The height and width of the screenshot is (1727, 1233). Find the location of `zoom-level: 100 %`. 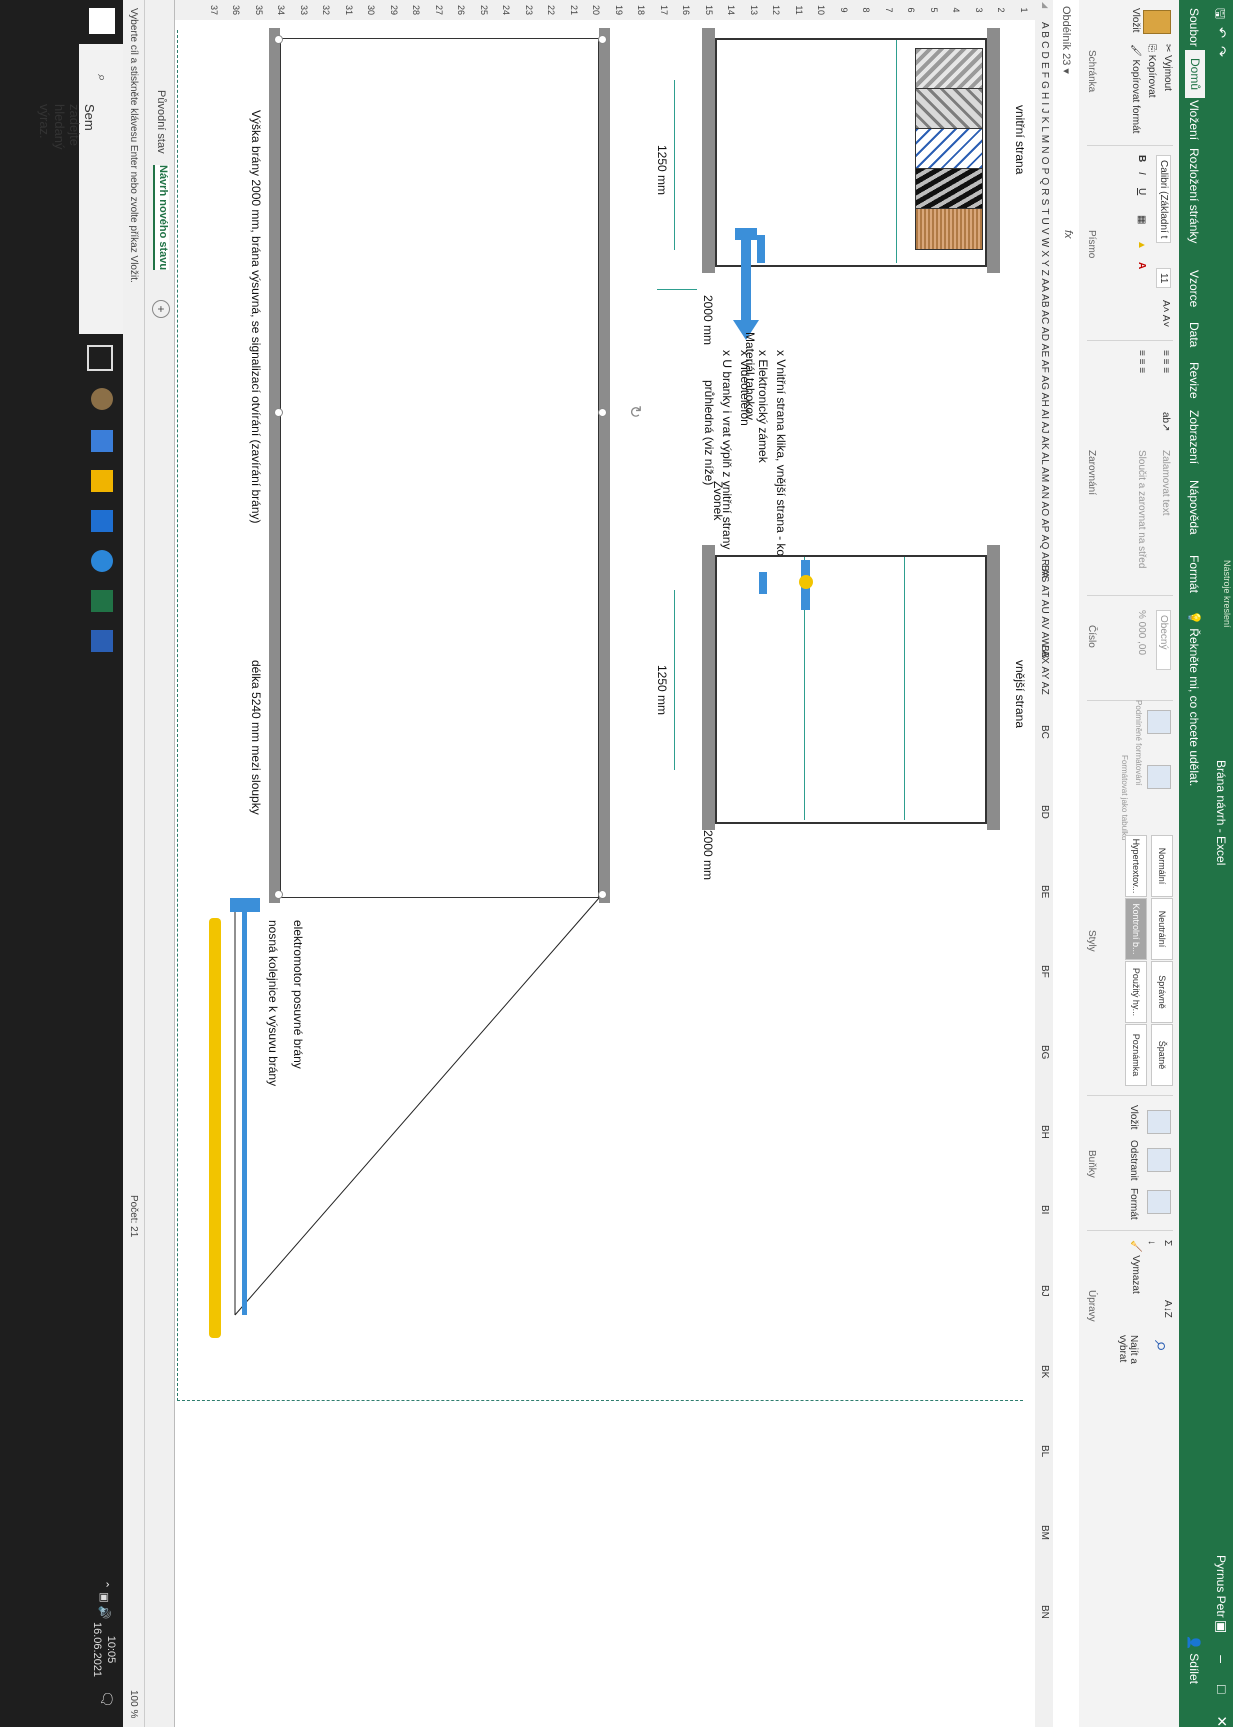

zoom-level: 100 % is located at coordinates (133, 1704).